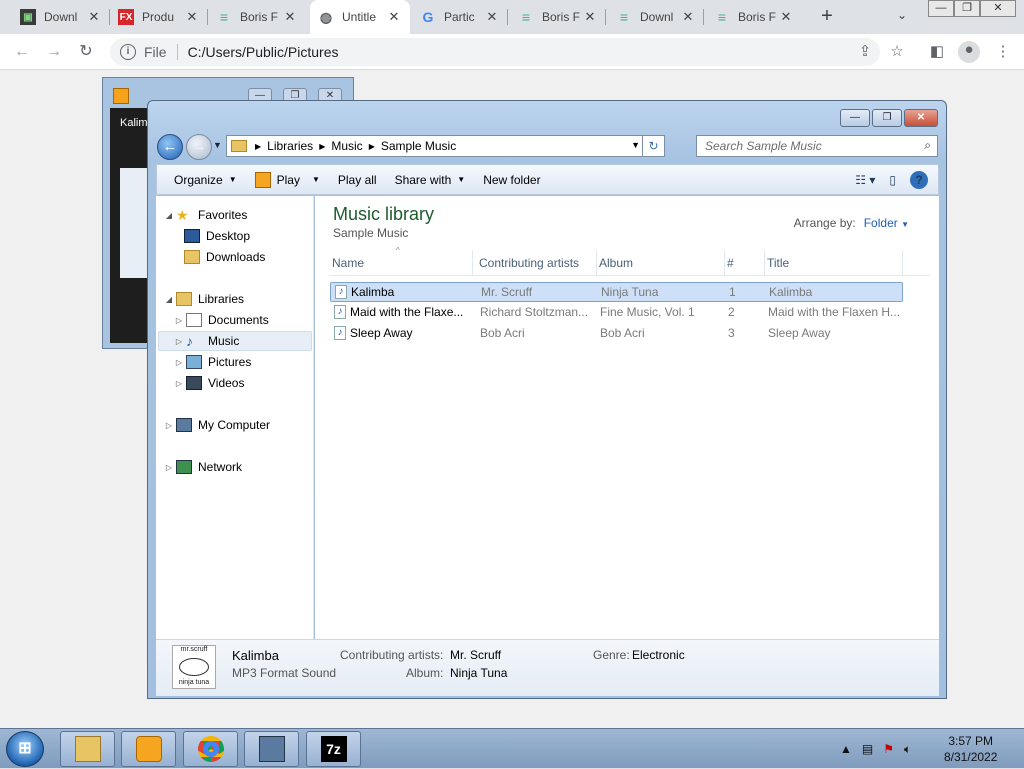 This screenshot has height=769, width=1024. I want to click on side-panel-icon: ◧, so click(937, 52).